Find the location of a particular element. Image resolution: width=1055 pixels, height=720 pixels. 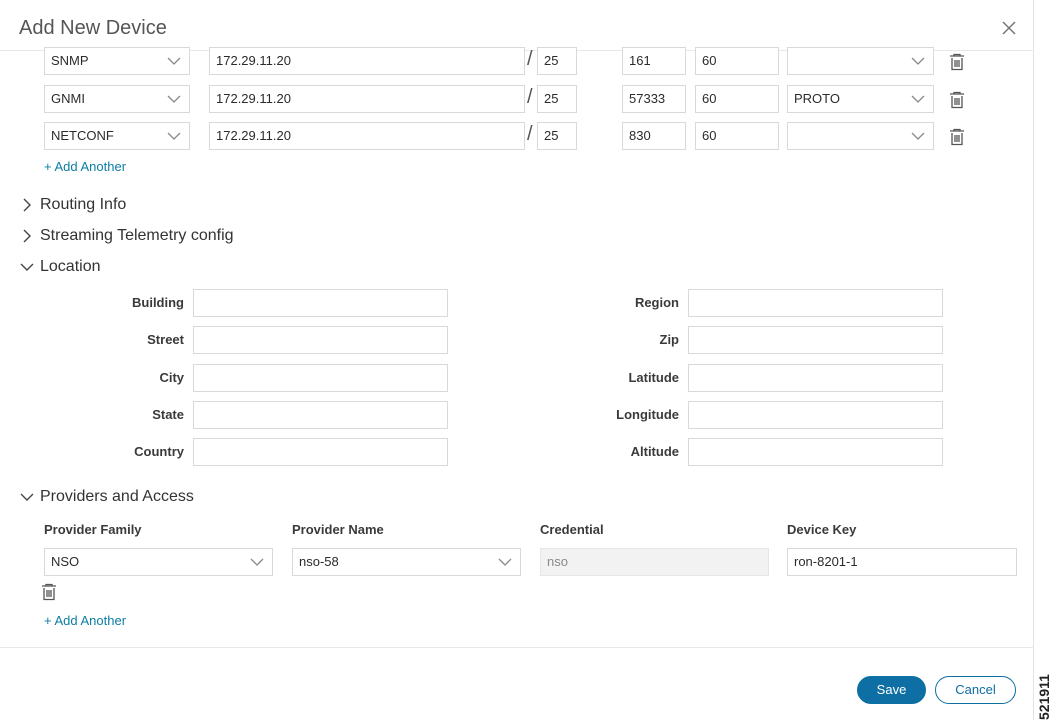

provider-name-value: nso-58 is located at coordinates (319, 561).